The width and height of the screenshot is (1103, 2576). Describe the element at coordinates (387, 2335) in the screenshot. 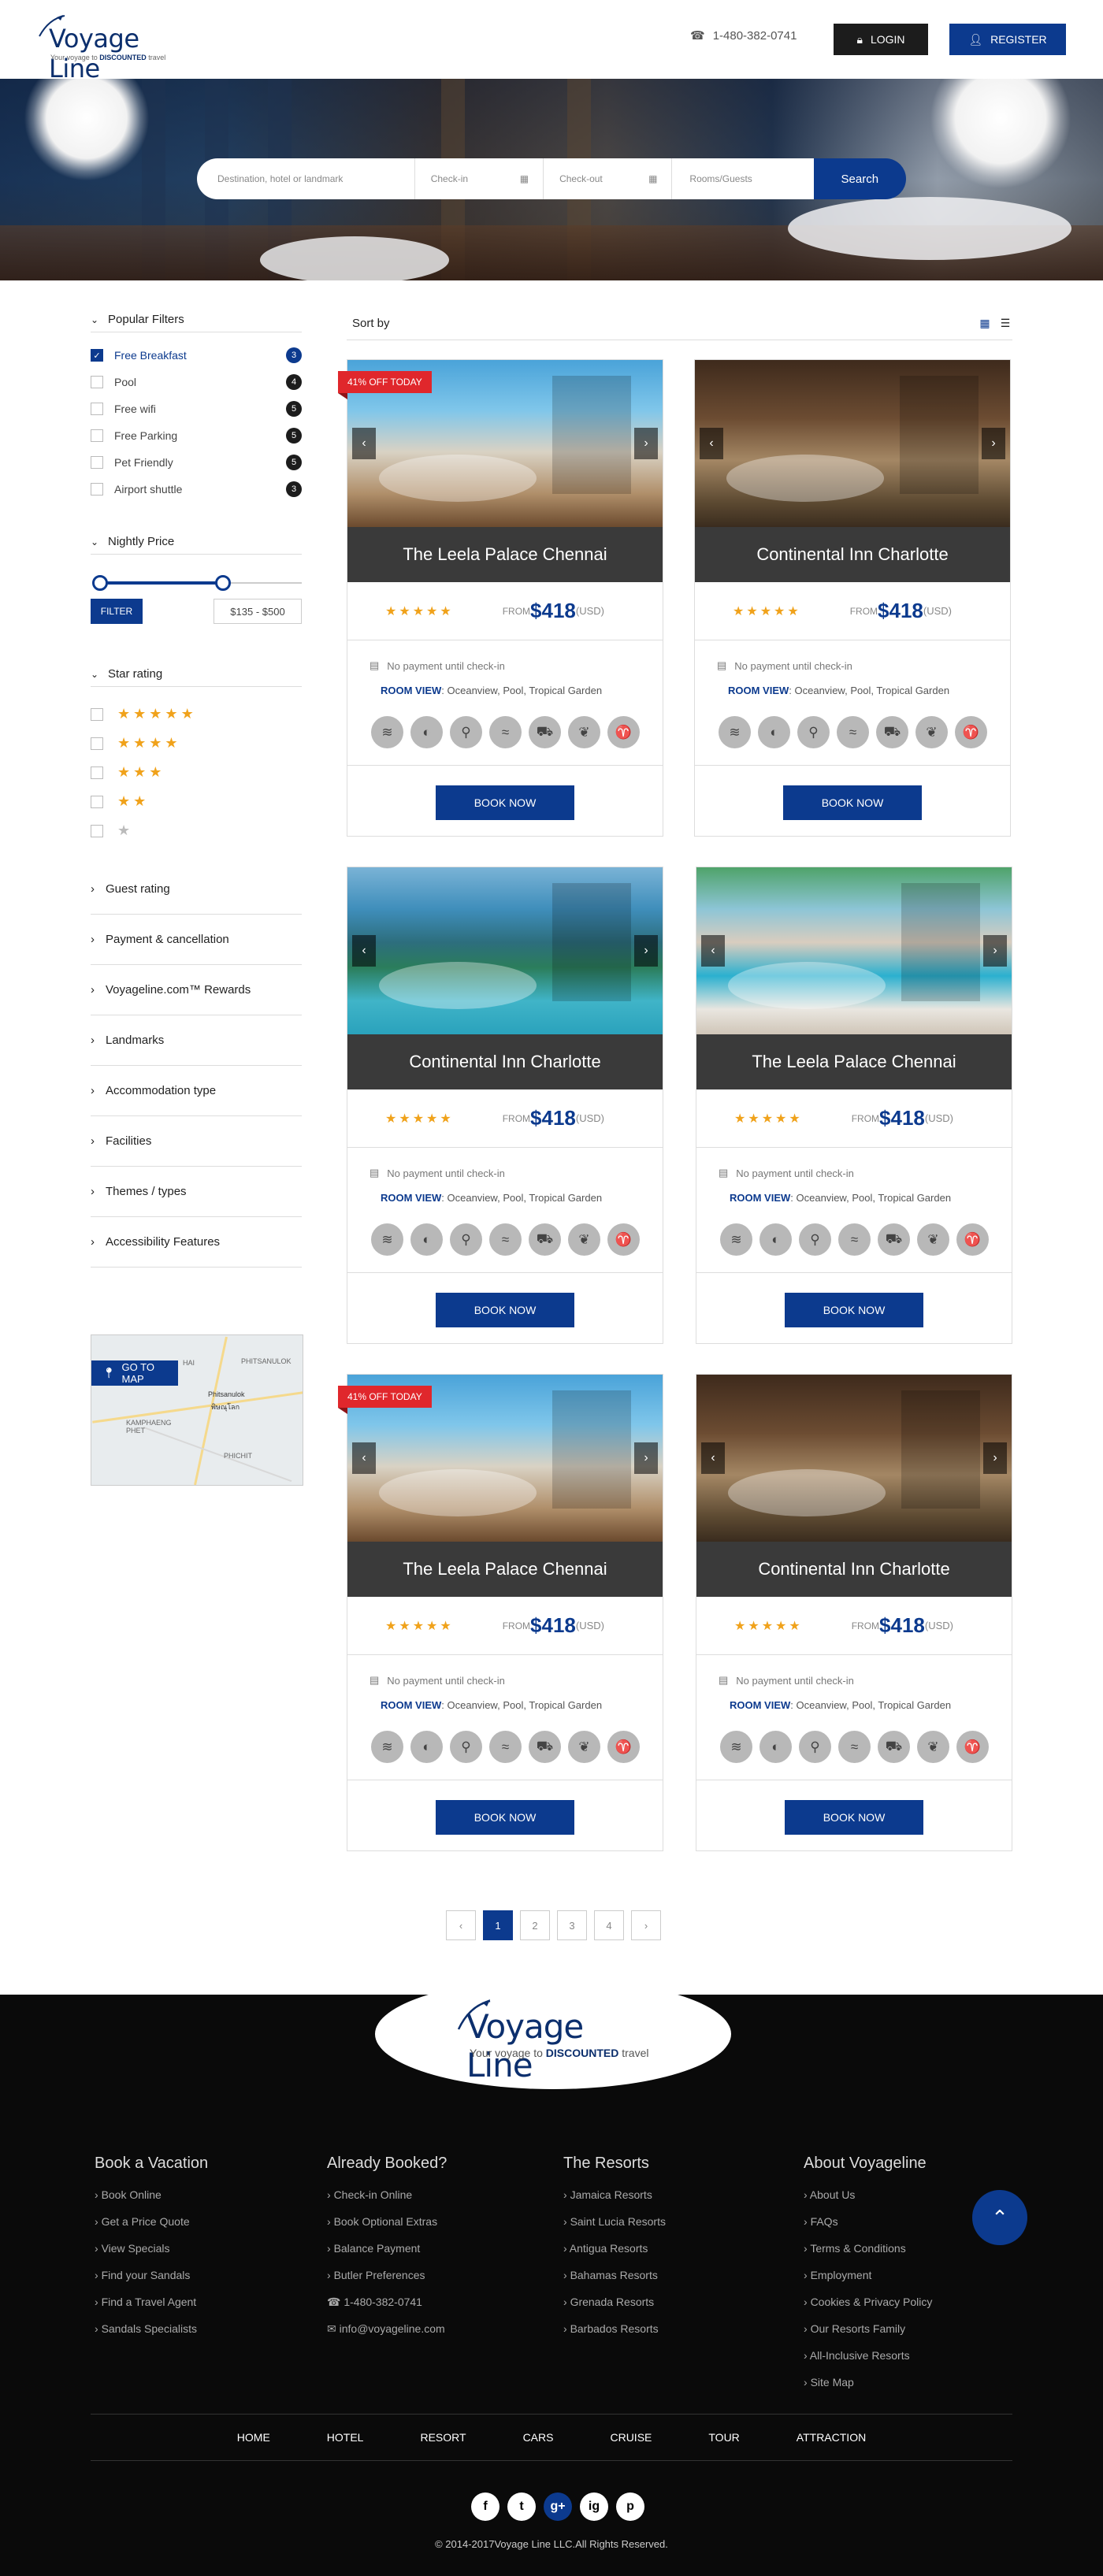

I see `footer-email: ✉ info@voyageline.com` at that location.